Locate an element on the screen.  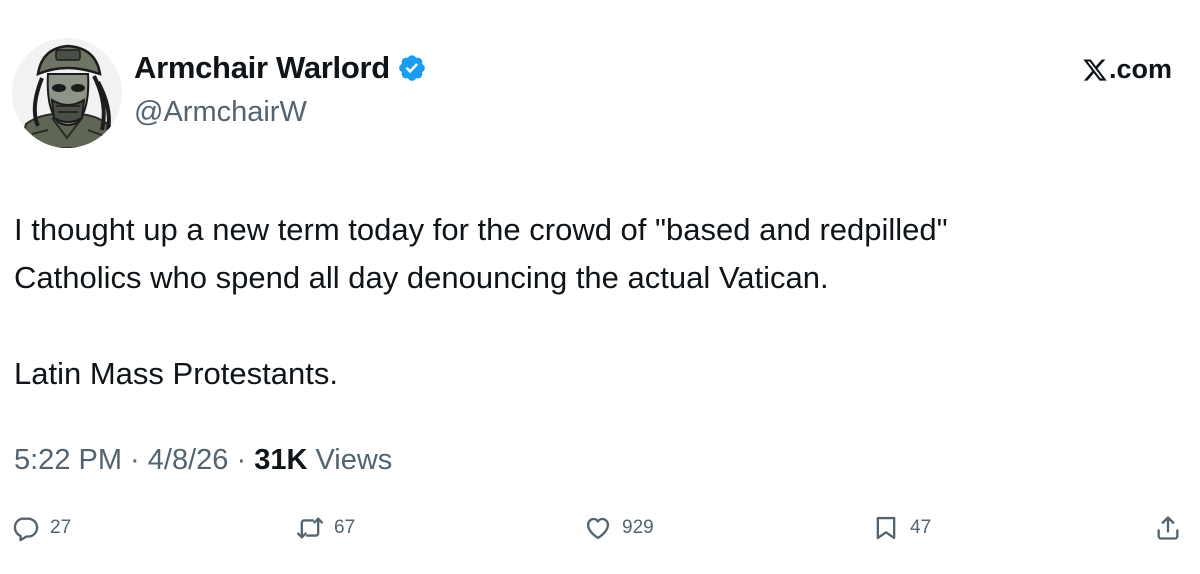
retweet-count: 67 is located at coordinates (345, 527).